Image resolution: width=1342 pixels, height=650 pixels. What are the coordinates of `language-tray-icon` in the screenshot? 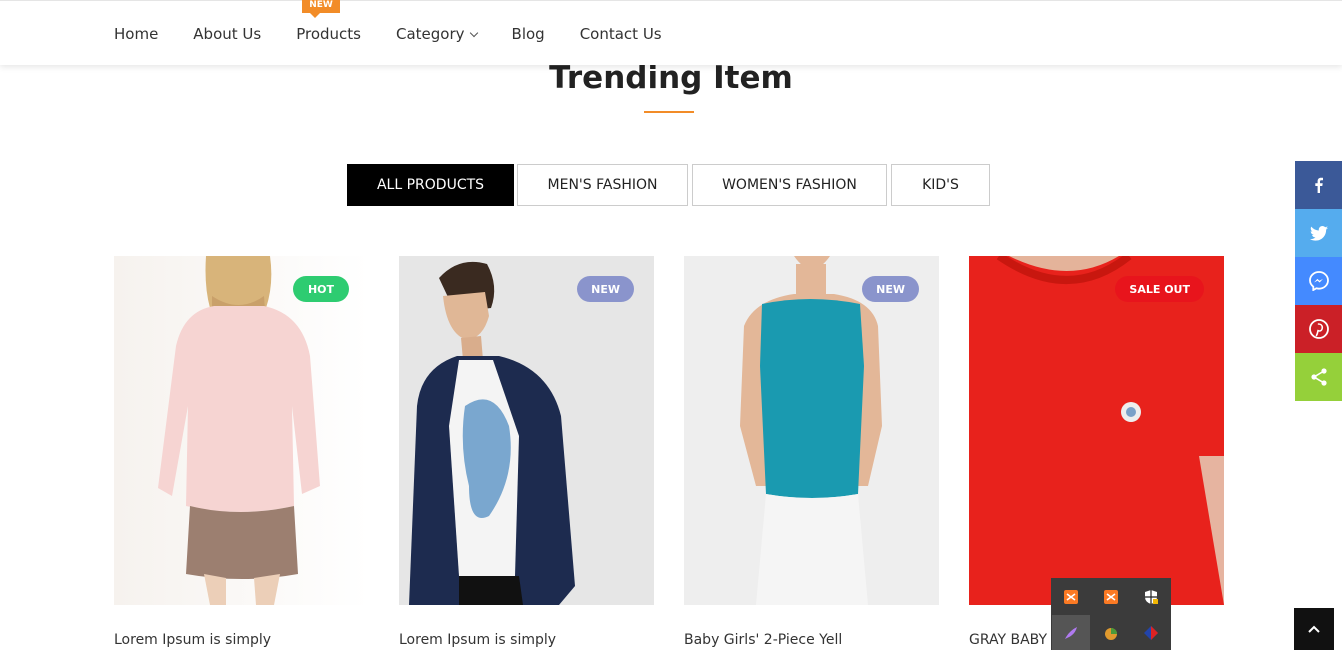 It's located at (1151, 632).